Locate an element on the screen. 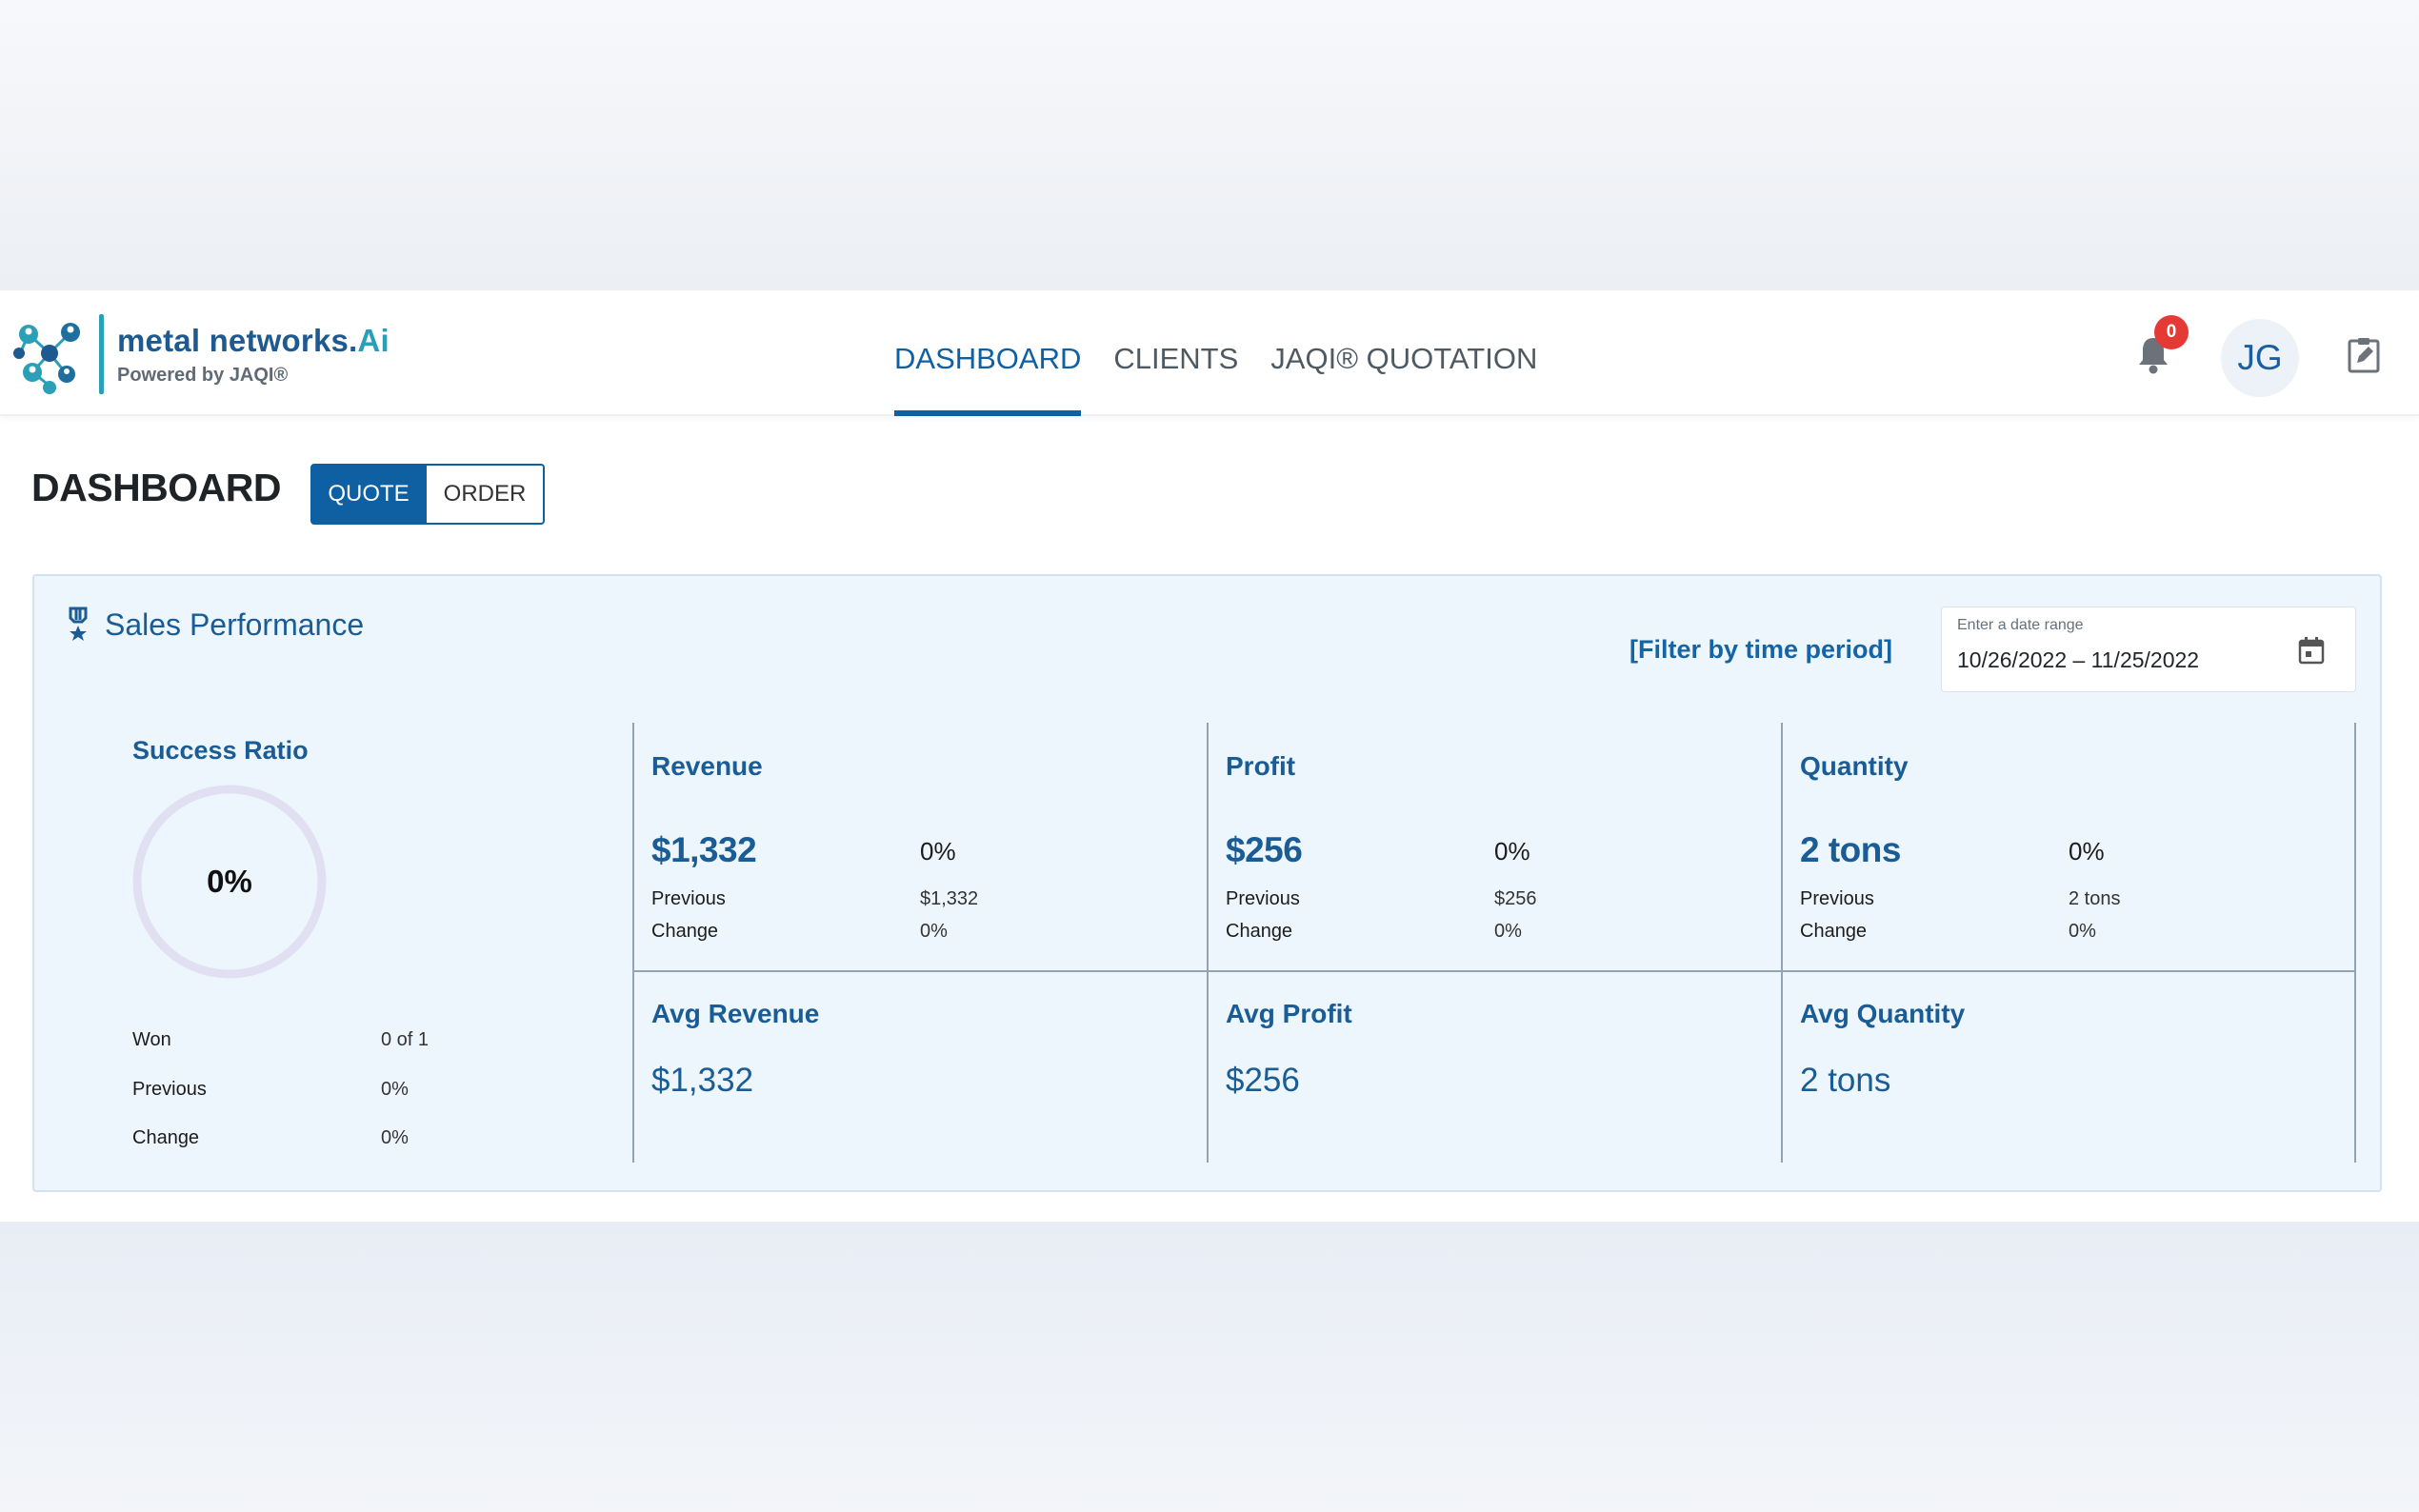 The width and height of the screenshot is (2419, 1512). quantity-pct: 0% is located at coordinates (2087, 851).